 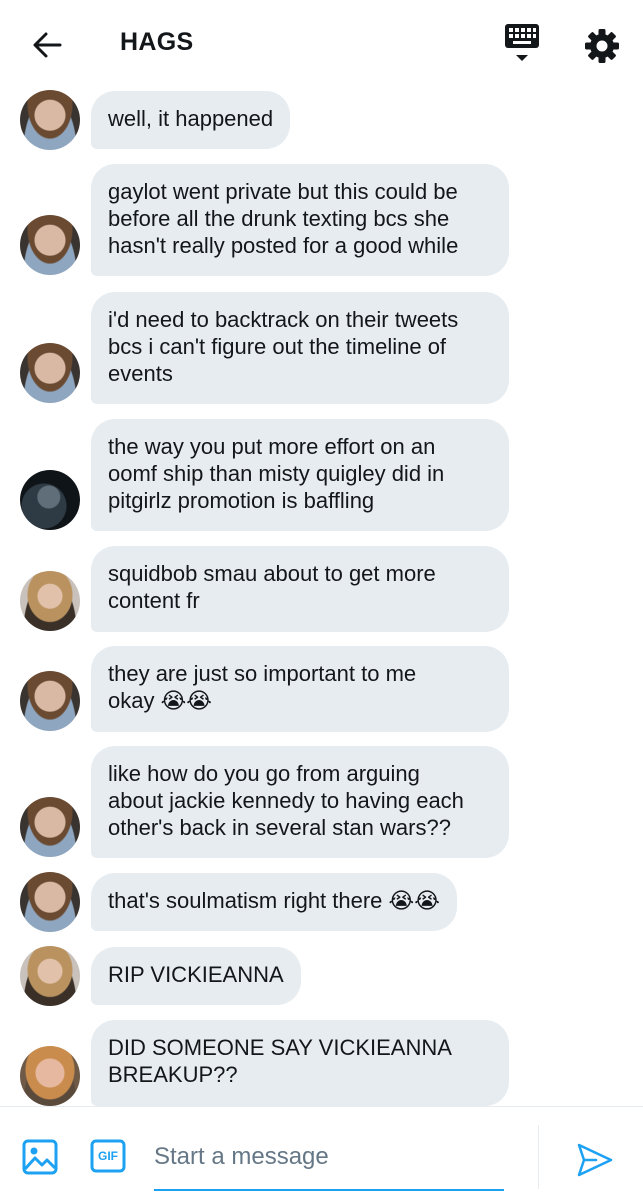 What do you see at coordinates (538, 1157) in the screenshot?
I see `composer-divider` at bounding box center [538, 1157].